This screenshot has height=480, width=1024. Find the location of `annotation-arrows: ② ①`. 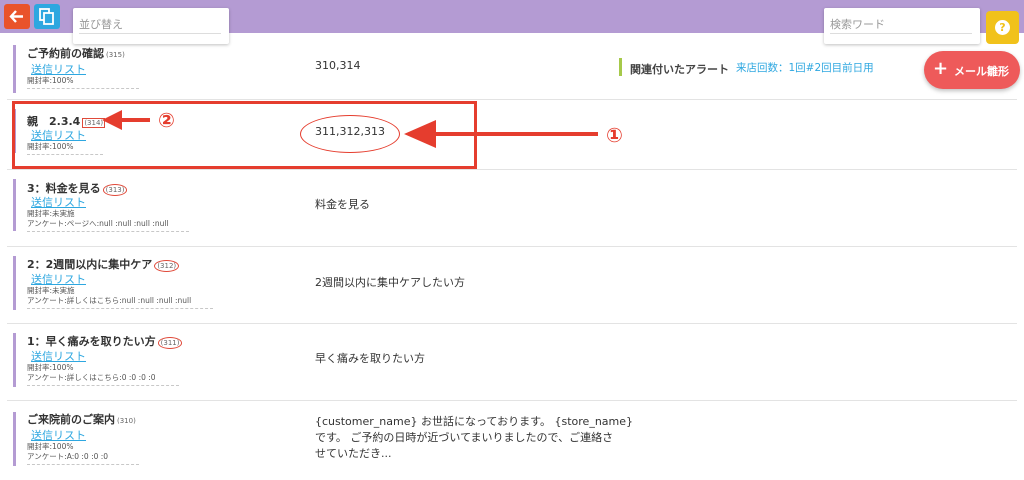

annotation-arrows: ② ① is located at coordinates (362, 128).